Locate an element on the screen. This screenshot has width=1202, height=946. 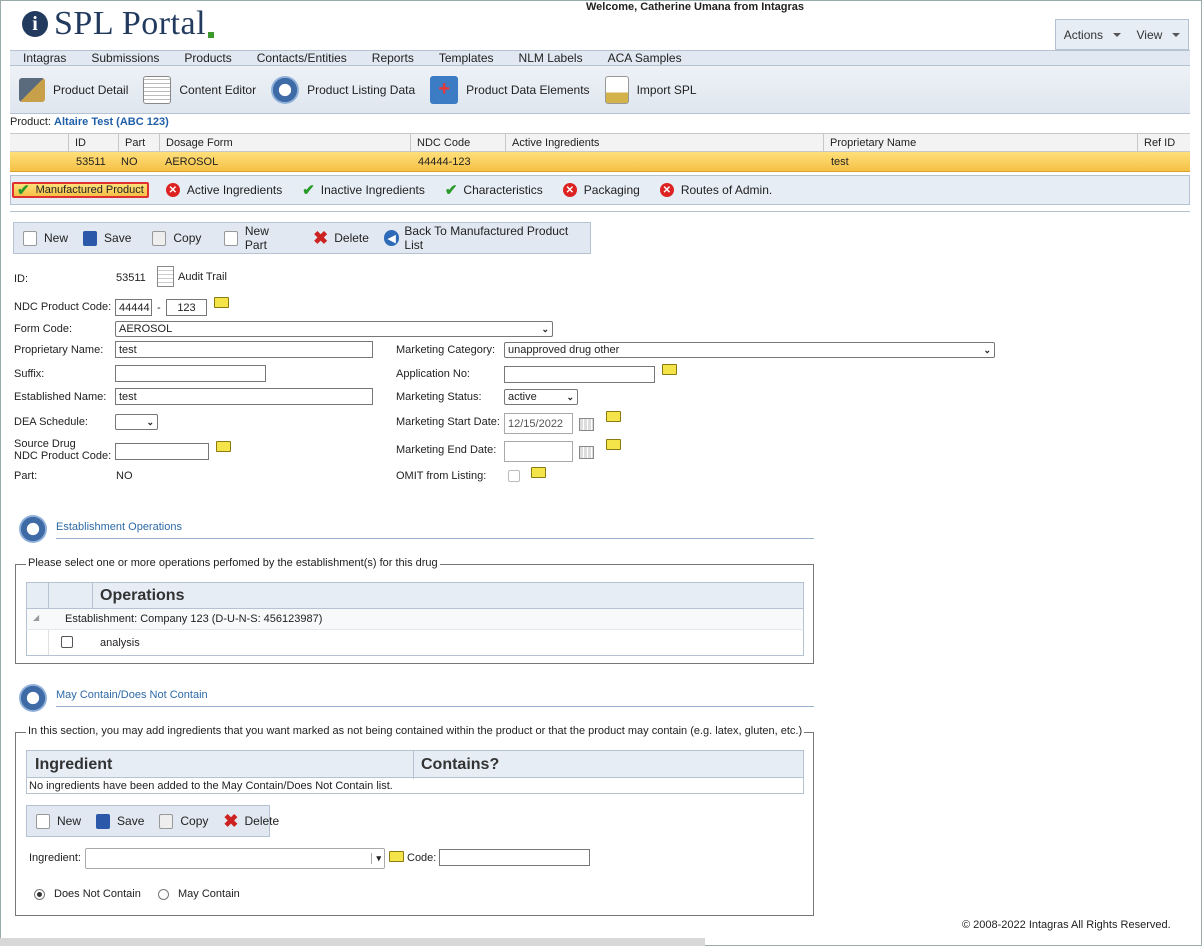
product-line: Product: Altaire Test (ABC 123) is located at coordinates (89, 122).